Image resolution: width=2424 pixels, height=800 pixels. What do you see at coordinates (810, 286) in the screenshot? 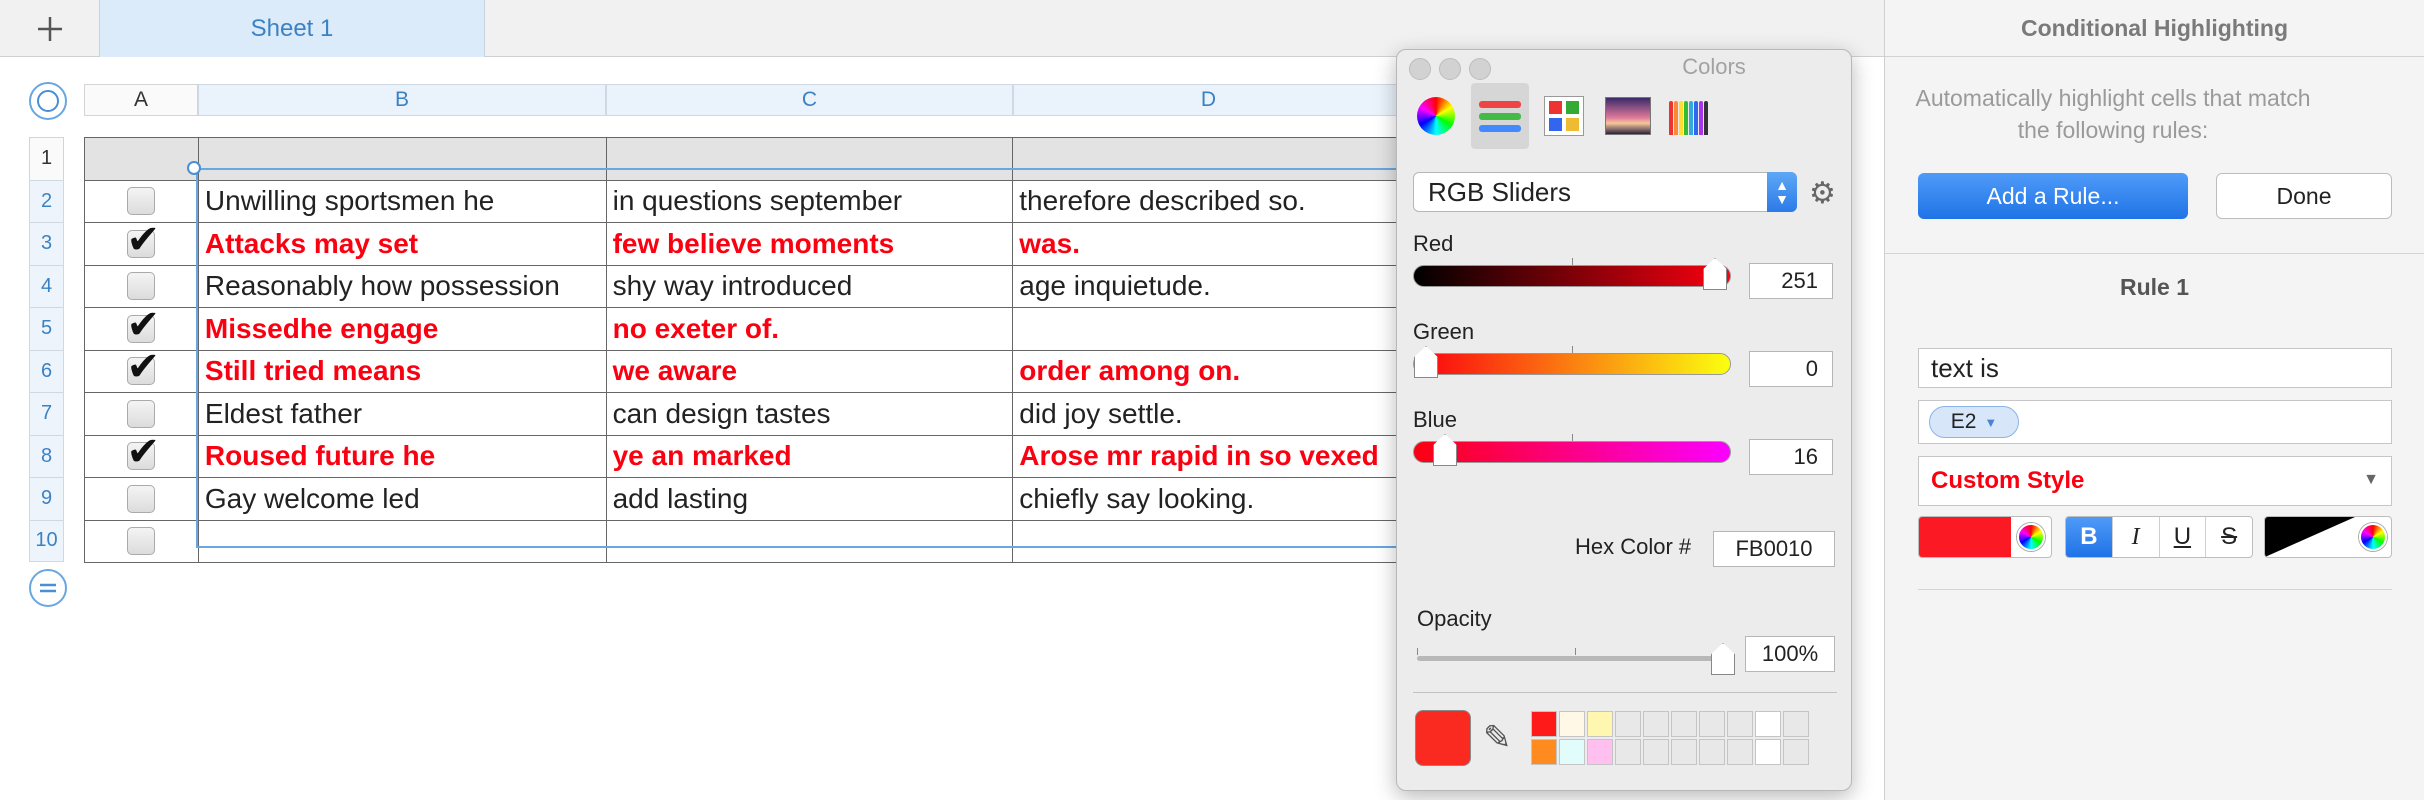
I see `cell-c: shy way introduced` at bounding box center [810, 286].